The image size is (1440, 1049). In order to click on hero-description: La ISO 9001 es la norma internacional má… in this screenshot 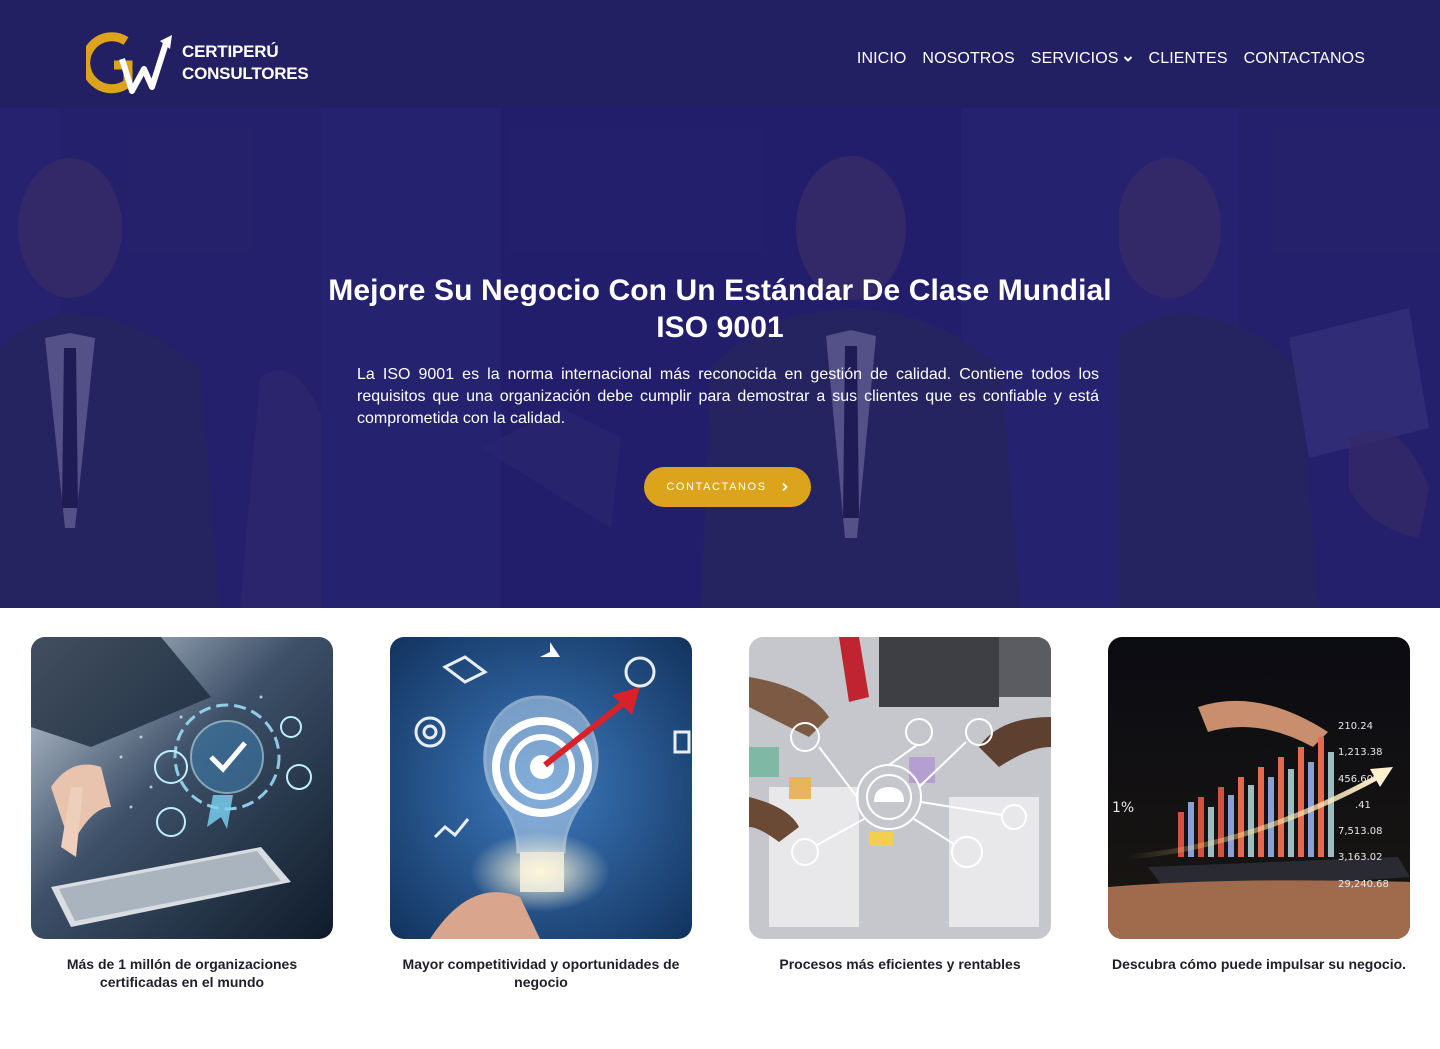, I will do `click(728, 396)`.